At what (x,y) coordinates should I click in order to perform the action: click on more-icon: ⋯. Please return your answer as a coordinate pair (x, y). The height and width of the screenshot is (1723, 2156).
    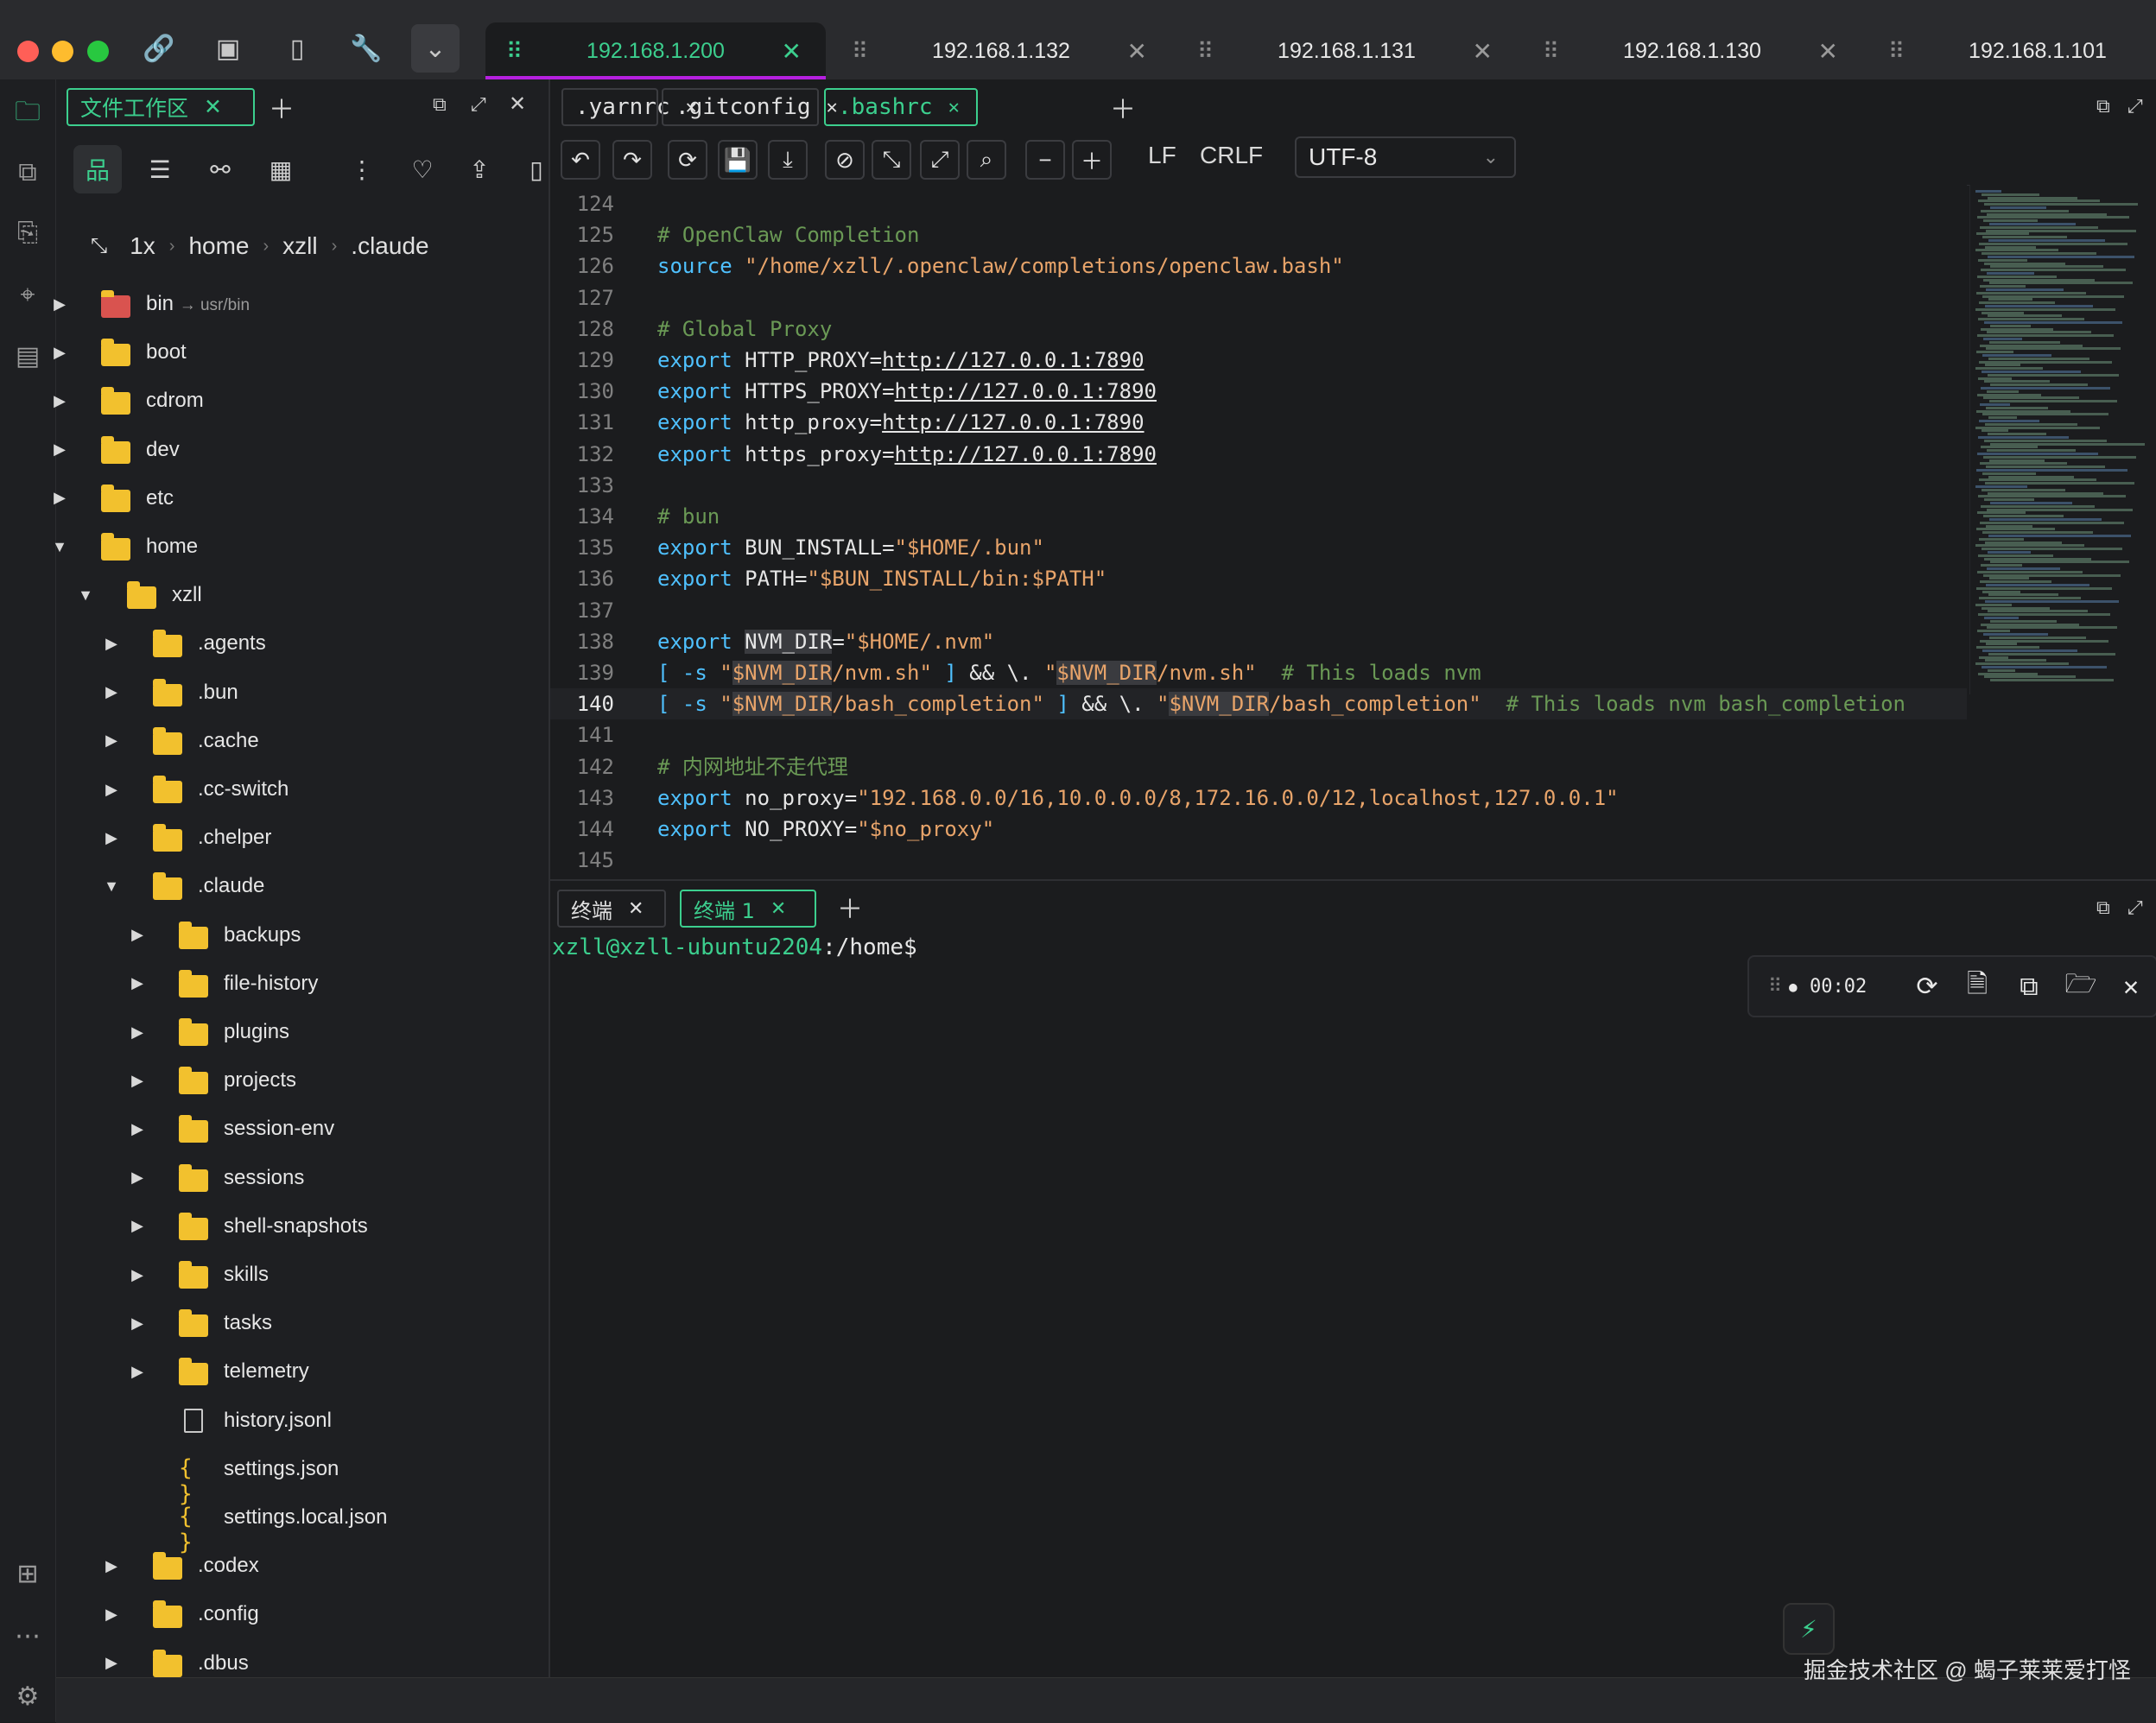
    Looking at the image, I should click on (27, 1636).